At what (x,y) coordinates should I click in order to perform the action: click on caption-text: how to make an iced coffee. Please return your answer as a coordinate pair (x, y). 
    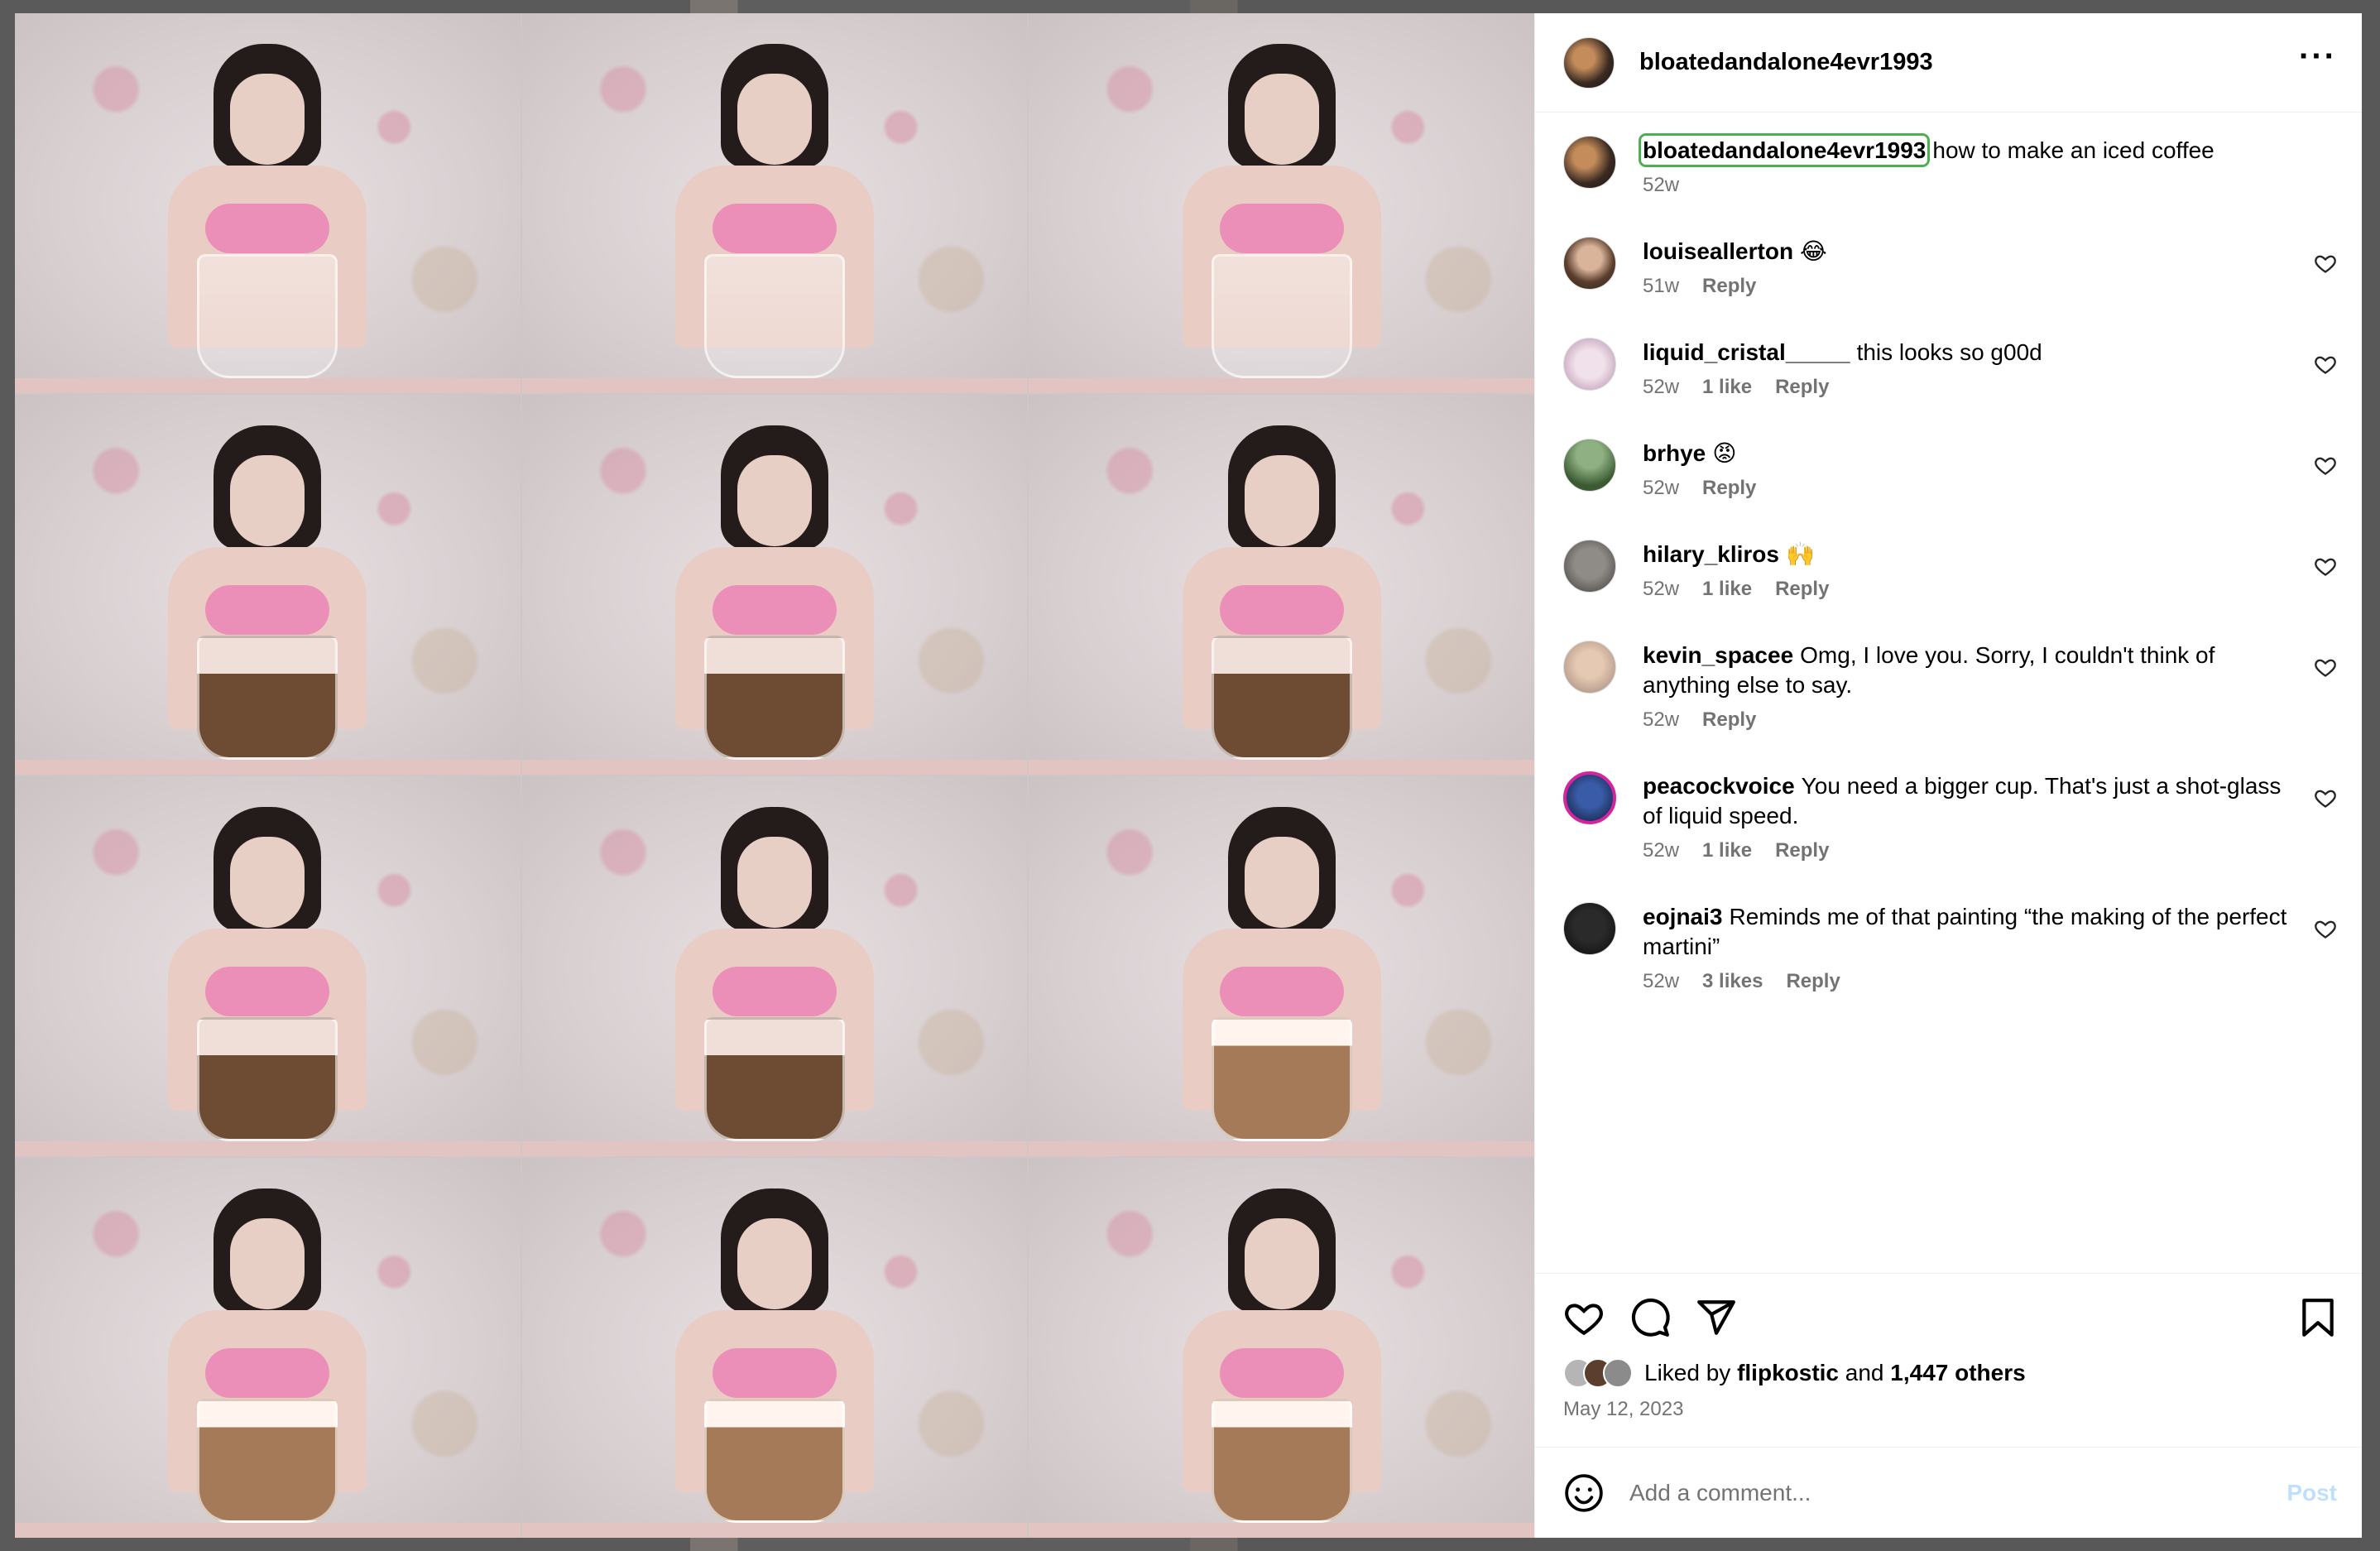
    Looking at the image, I should click on (2073, 150).